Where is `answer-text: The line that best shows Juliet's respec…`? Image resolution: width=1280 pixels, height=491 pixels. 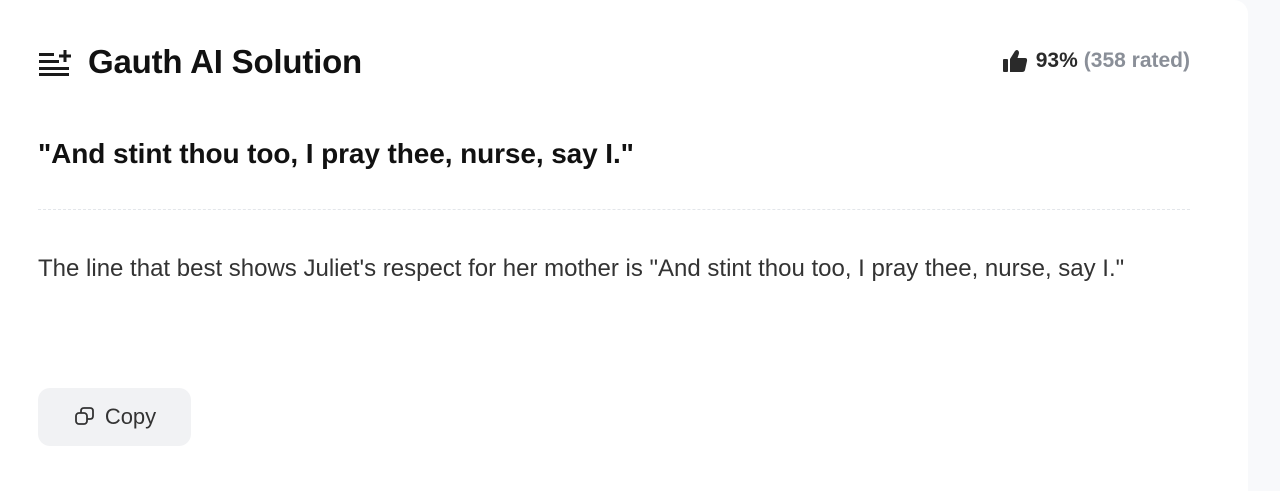
answer-text: The line that best shows Juliet's respec… is located at coordinates (581, 268).